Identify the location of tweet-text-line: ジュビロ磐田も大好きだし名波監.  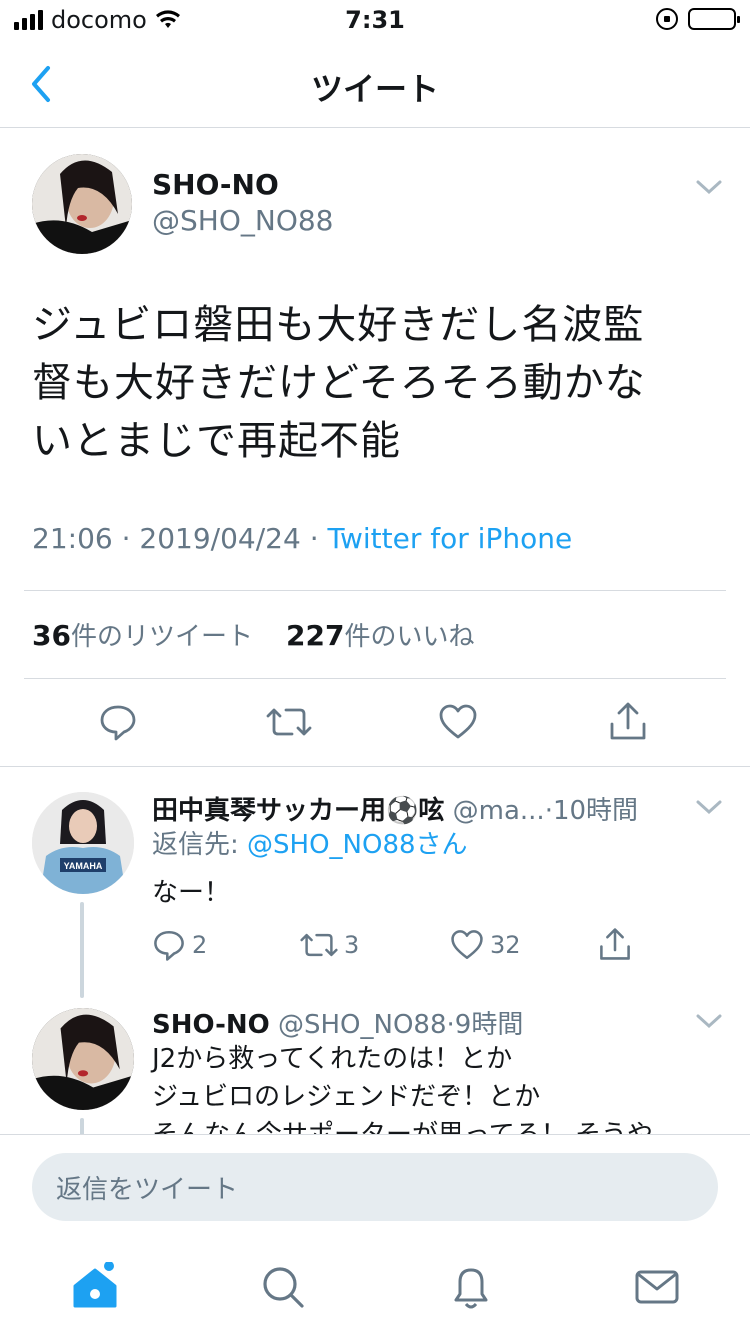
(338, 325).